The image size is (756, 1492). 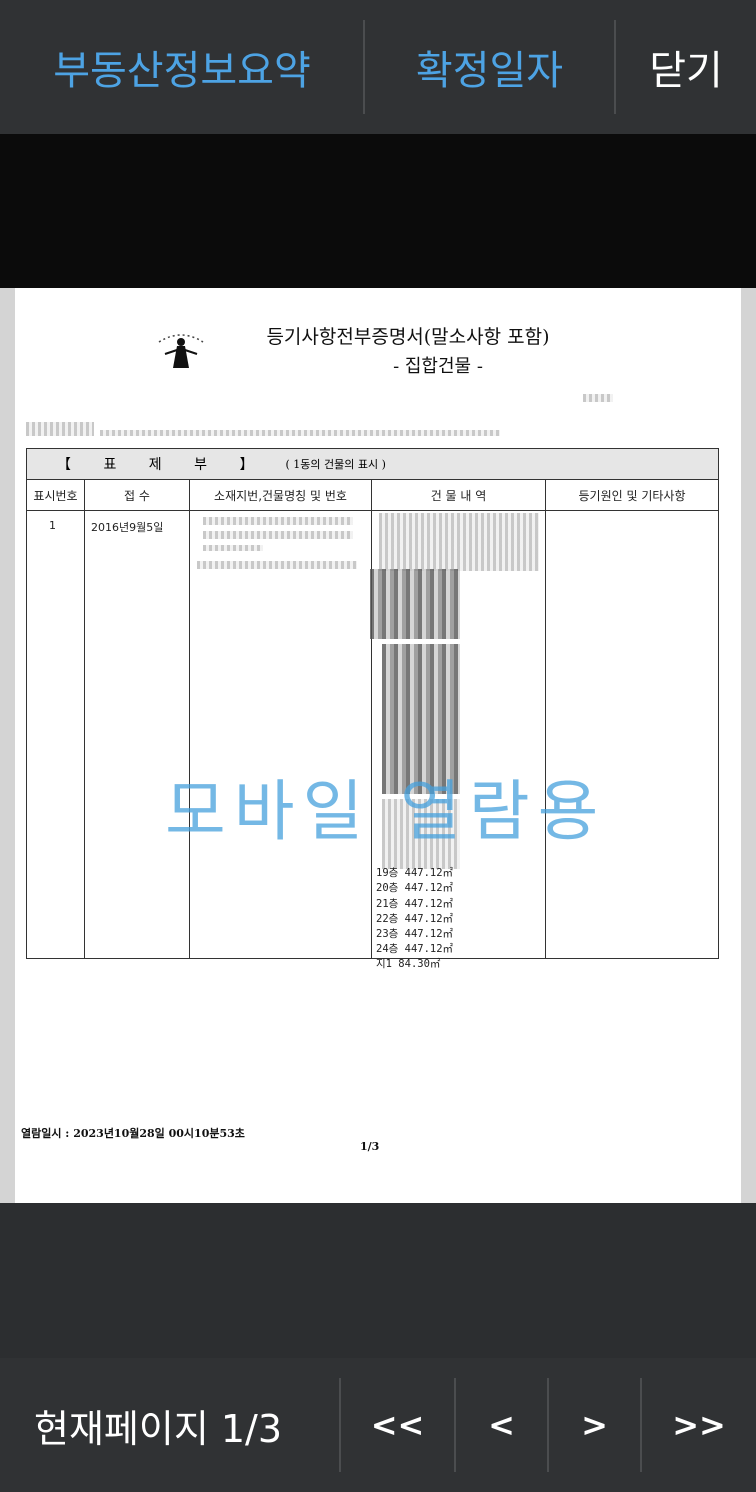 I want to click on floor-area: 20층 447.12㎡, so click(x=415, y=888).